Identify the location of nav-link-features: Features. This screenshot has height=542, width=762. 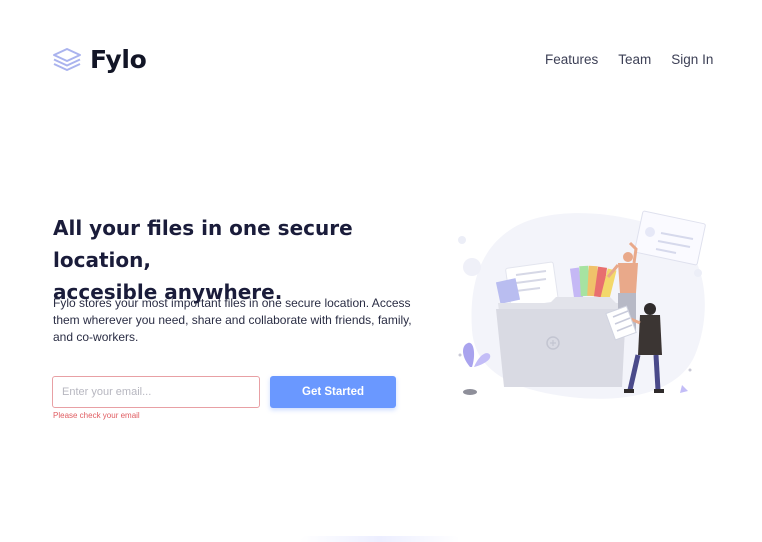
(571, 59).